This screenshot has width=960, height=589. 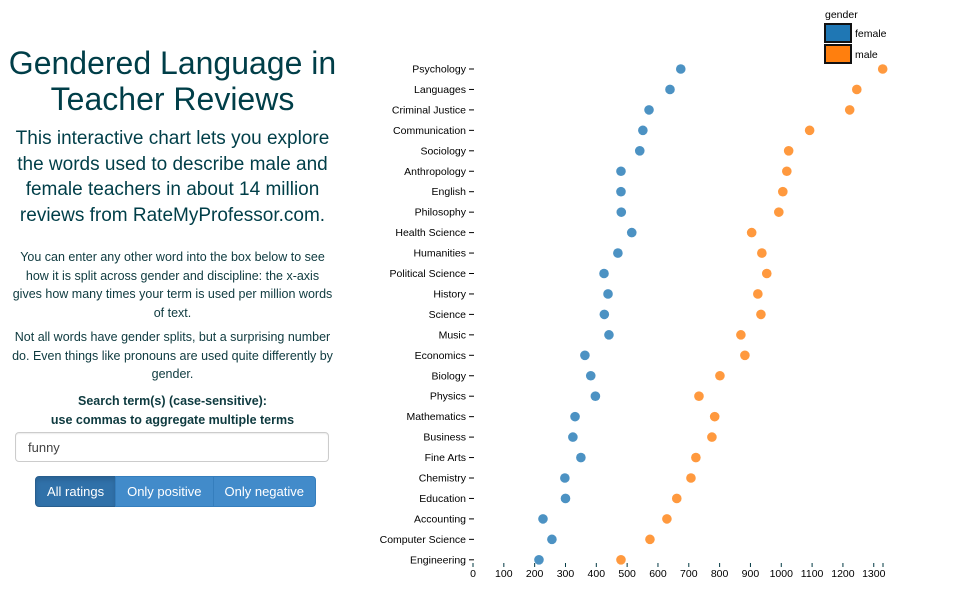 What do you see at coordinates (609, 335) in the screenshot?
I see `dot-female-music` at bounding box center [609, 335].